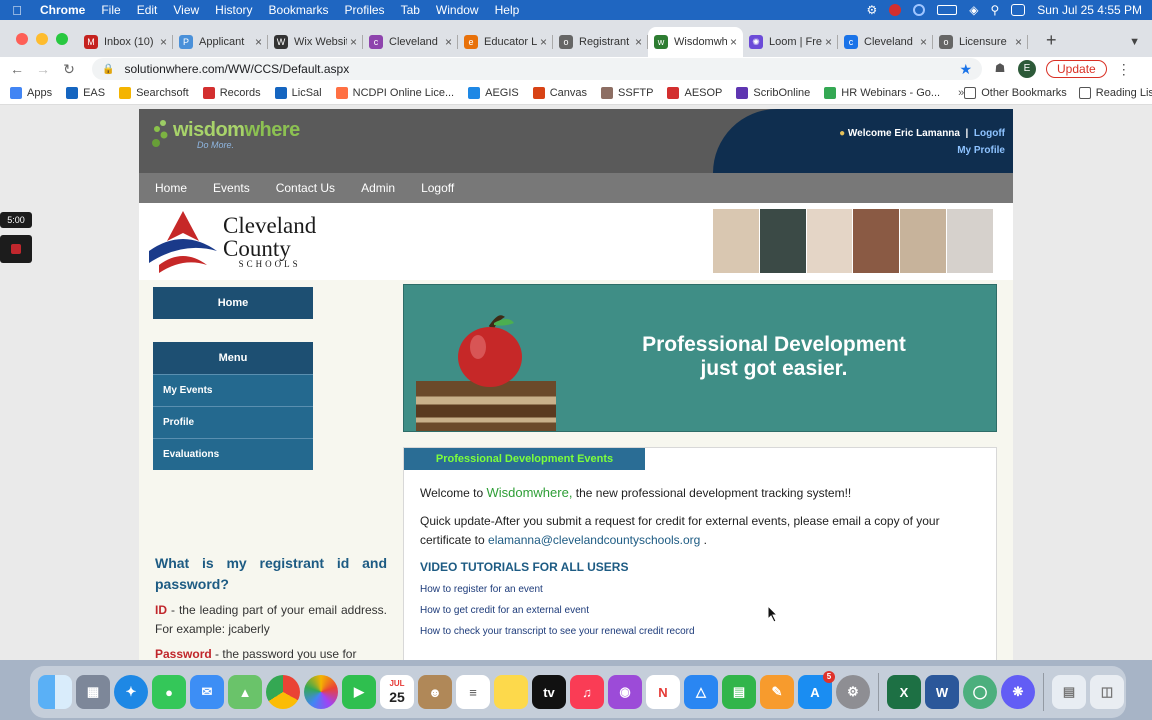 Image resolution: width=1152 pixels, height=720 pixels. Describe the element at coordinates (435, 692) in the screenshot. I see `contacts-icon: ☻` at that location.